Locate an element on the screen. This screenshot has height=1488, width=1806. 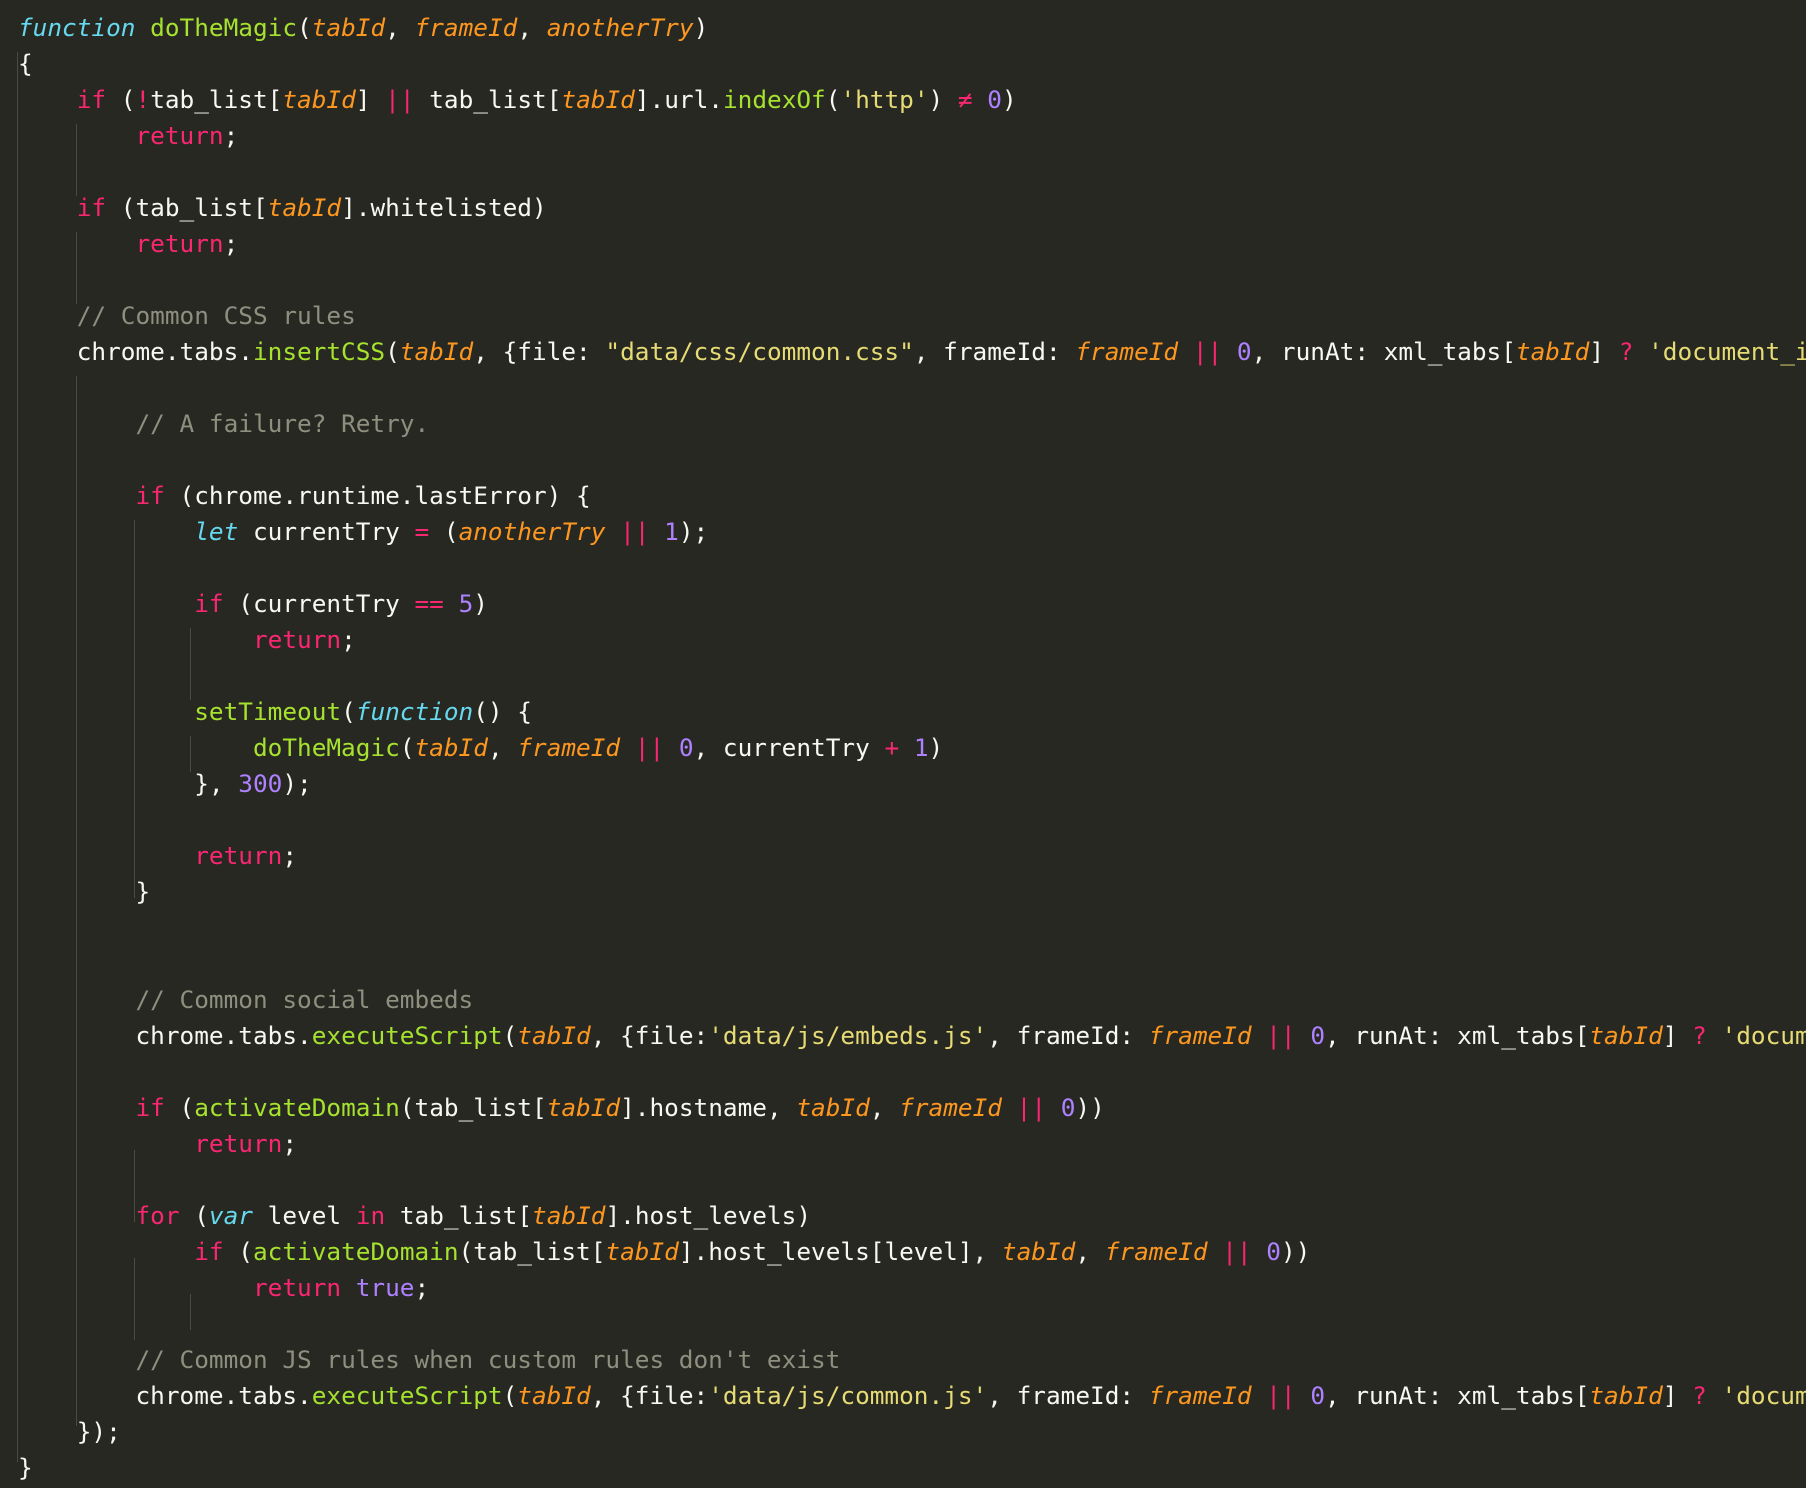
code-token: function is located at coordinates (77, 27).